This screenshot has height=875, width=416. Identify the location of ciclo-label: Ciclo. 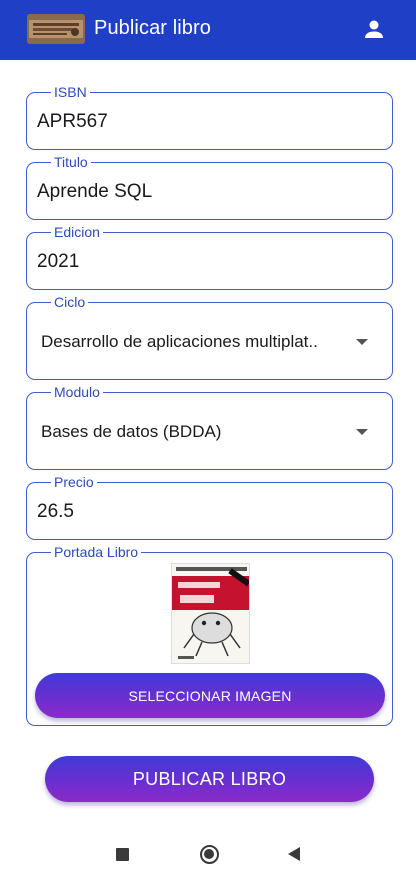
(70, 302).